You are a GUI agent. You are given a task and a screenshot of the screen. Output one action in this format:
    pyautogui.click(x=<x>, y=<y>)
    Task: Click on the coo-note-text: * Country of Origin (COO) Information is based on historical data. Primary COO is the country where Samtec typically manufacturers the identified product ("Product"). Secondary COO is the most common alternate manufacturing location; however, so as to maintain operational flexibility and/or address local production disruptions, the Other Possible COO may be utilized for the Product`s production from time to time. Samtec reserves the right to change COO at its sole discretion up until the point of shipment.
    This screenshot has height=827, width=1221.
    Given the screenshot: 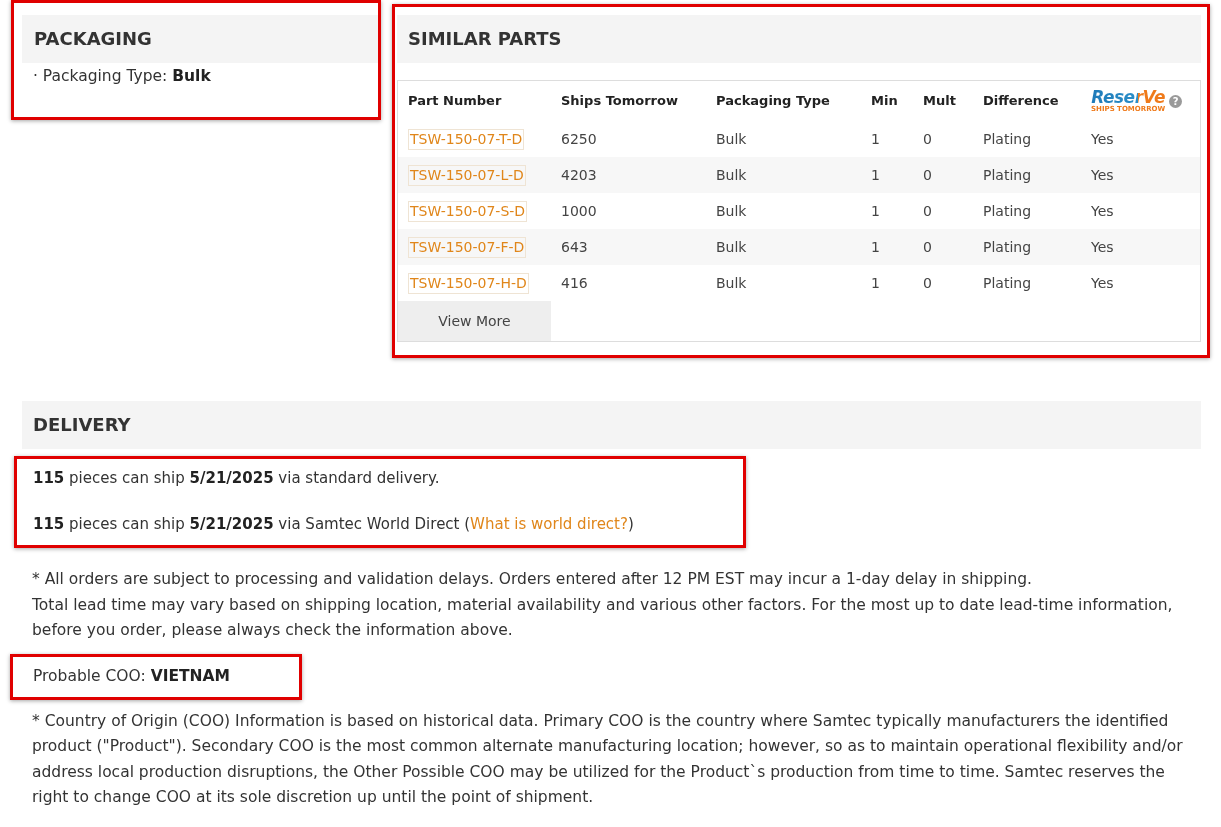 What is the action you would take?
    pyautogui.click(x=608, y=759)
    